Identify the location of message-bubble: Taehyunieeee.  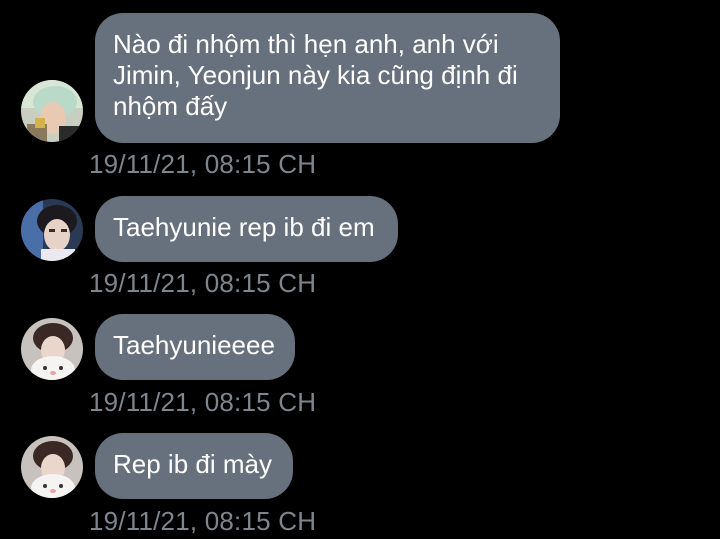
(195, 347).